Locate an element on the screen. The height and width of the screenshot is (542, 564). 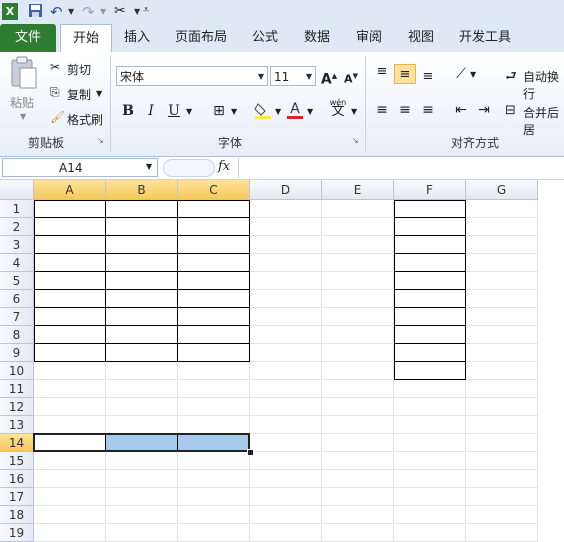
copy-icon: ⎘ is located at coordinates (55, 92).